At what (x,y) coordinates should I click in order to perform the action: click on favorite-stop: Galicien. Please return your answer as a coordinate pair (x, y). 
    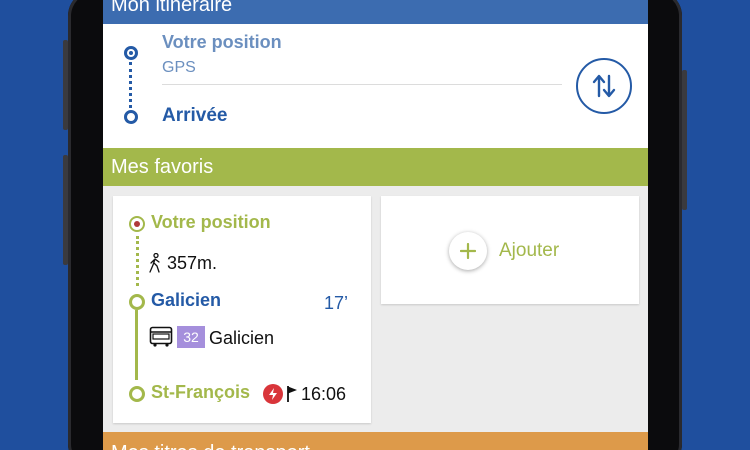
    Looking at the image, I should click on (186, 300).